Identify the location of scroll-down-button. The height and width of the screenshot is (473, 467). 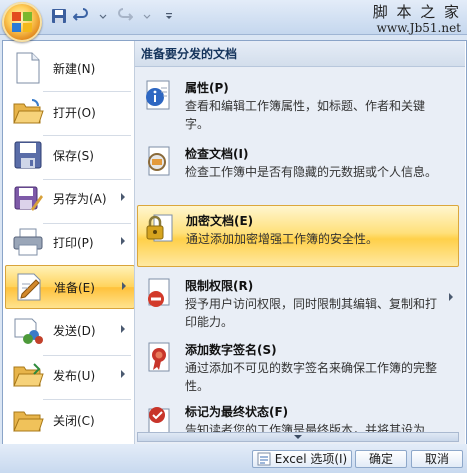
(298, 437).